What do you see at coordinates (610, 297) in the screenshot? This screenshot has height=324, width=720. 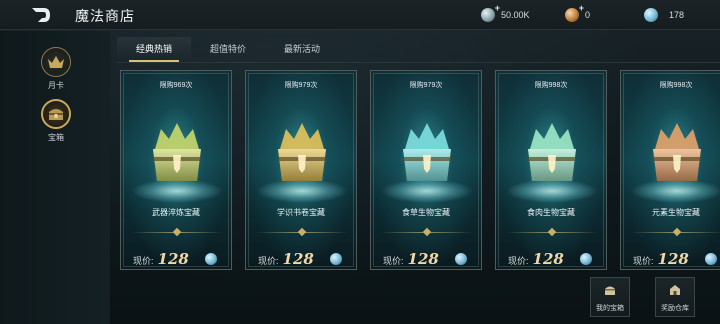 I see `my-chest-button: 我的宝箱` at bounding box center [610, 297].